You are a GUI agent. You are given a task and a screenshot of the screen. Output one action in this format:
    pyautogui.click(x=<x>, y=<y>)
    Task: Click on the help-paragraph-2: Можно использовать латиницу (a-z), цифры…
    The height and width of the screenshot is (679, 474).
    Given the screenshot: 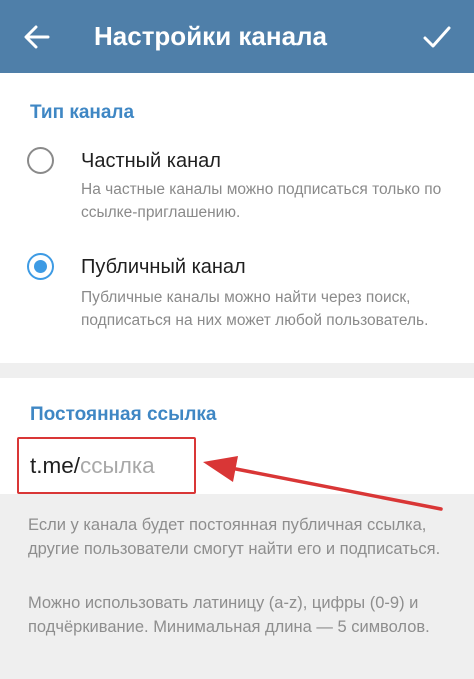 What is the action you would take?
    pyautogui.click(x=229, y=615)
    